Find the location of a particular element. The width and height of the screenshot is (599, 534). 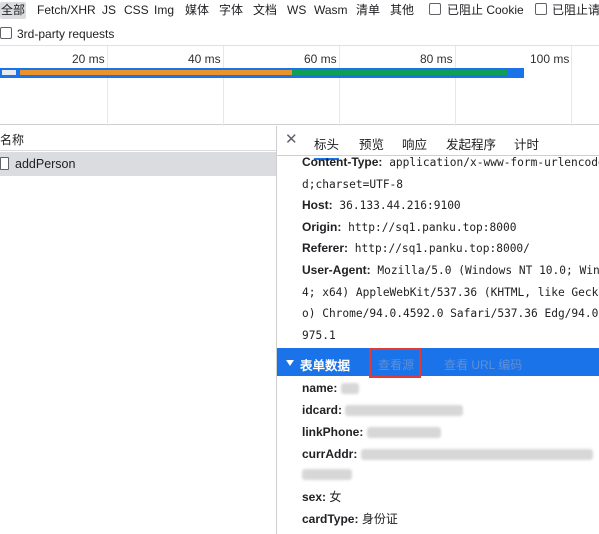

header-line: d;charset=UTF-8 is located at coordinates (352, 185).